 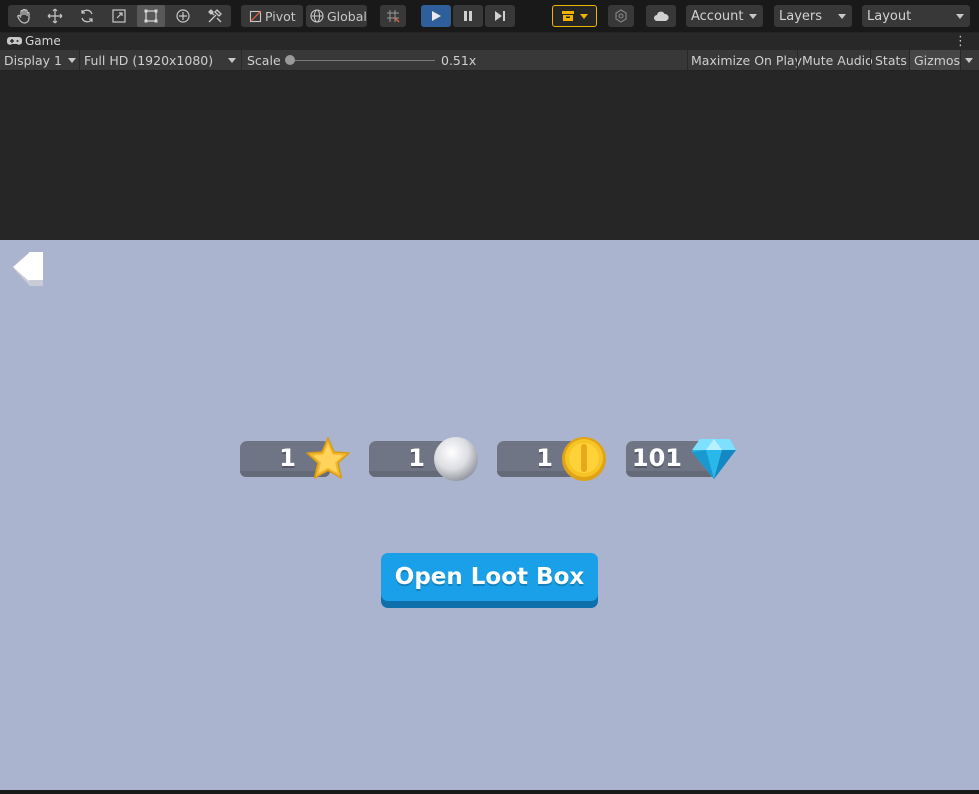 What do you see at coordinates (72, 60) in the screenshot?
I see `display-caret-icon` at bounding box center [72, 60].